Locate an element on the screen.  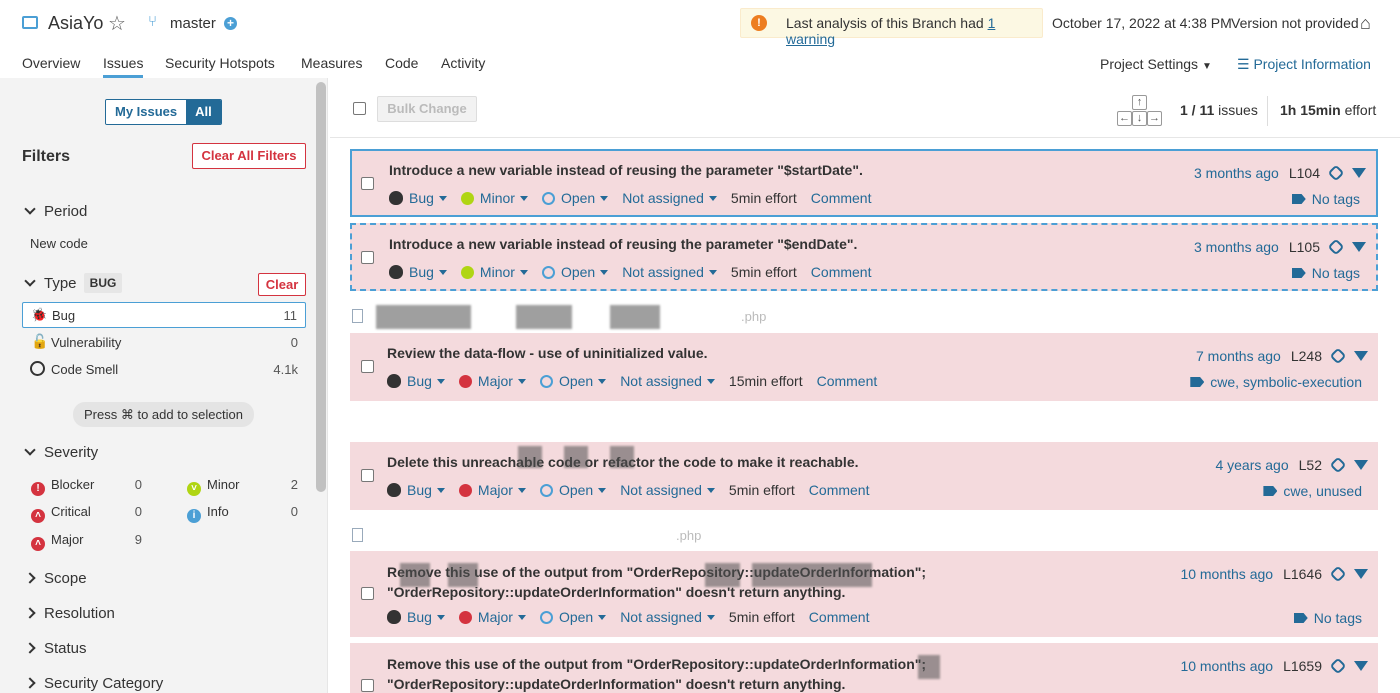
severity-minor: ˅ Minor 2 is located at coordinates (244, 486).